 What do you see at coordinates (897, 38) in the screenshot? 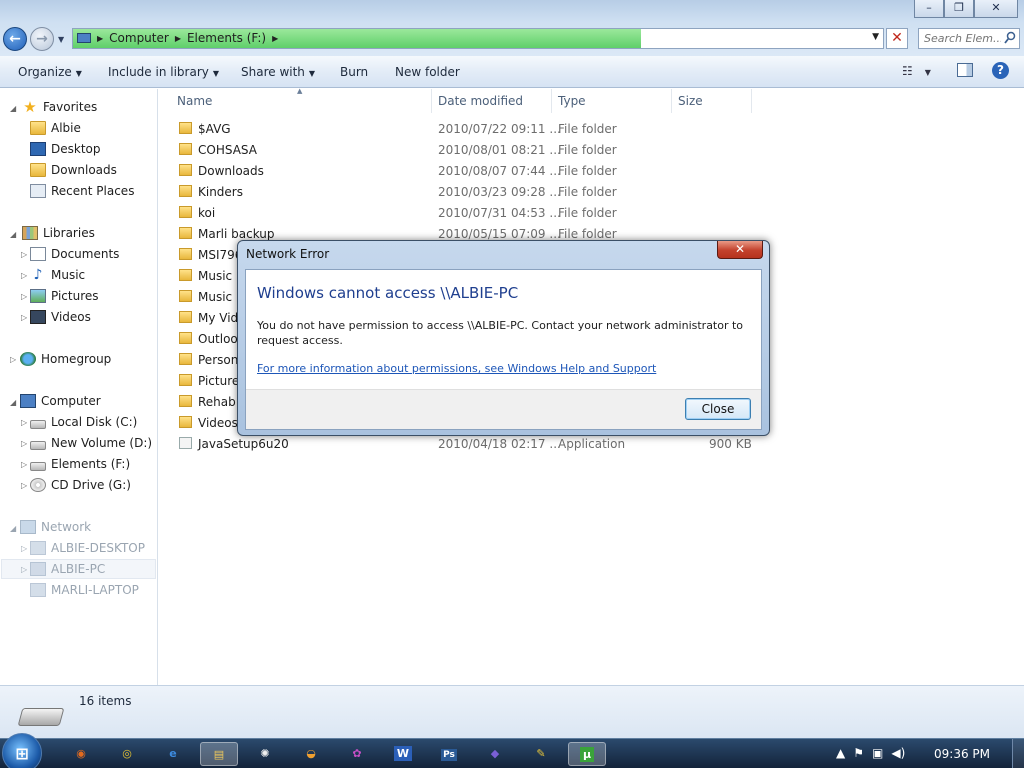
I see `stop-loading-button: ✕` at bounding box center [897, 38].